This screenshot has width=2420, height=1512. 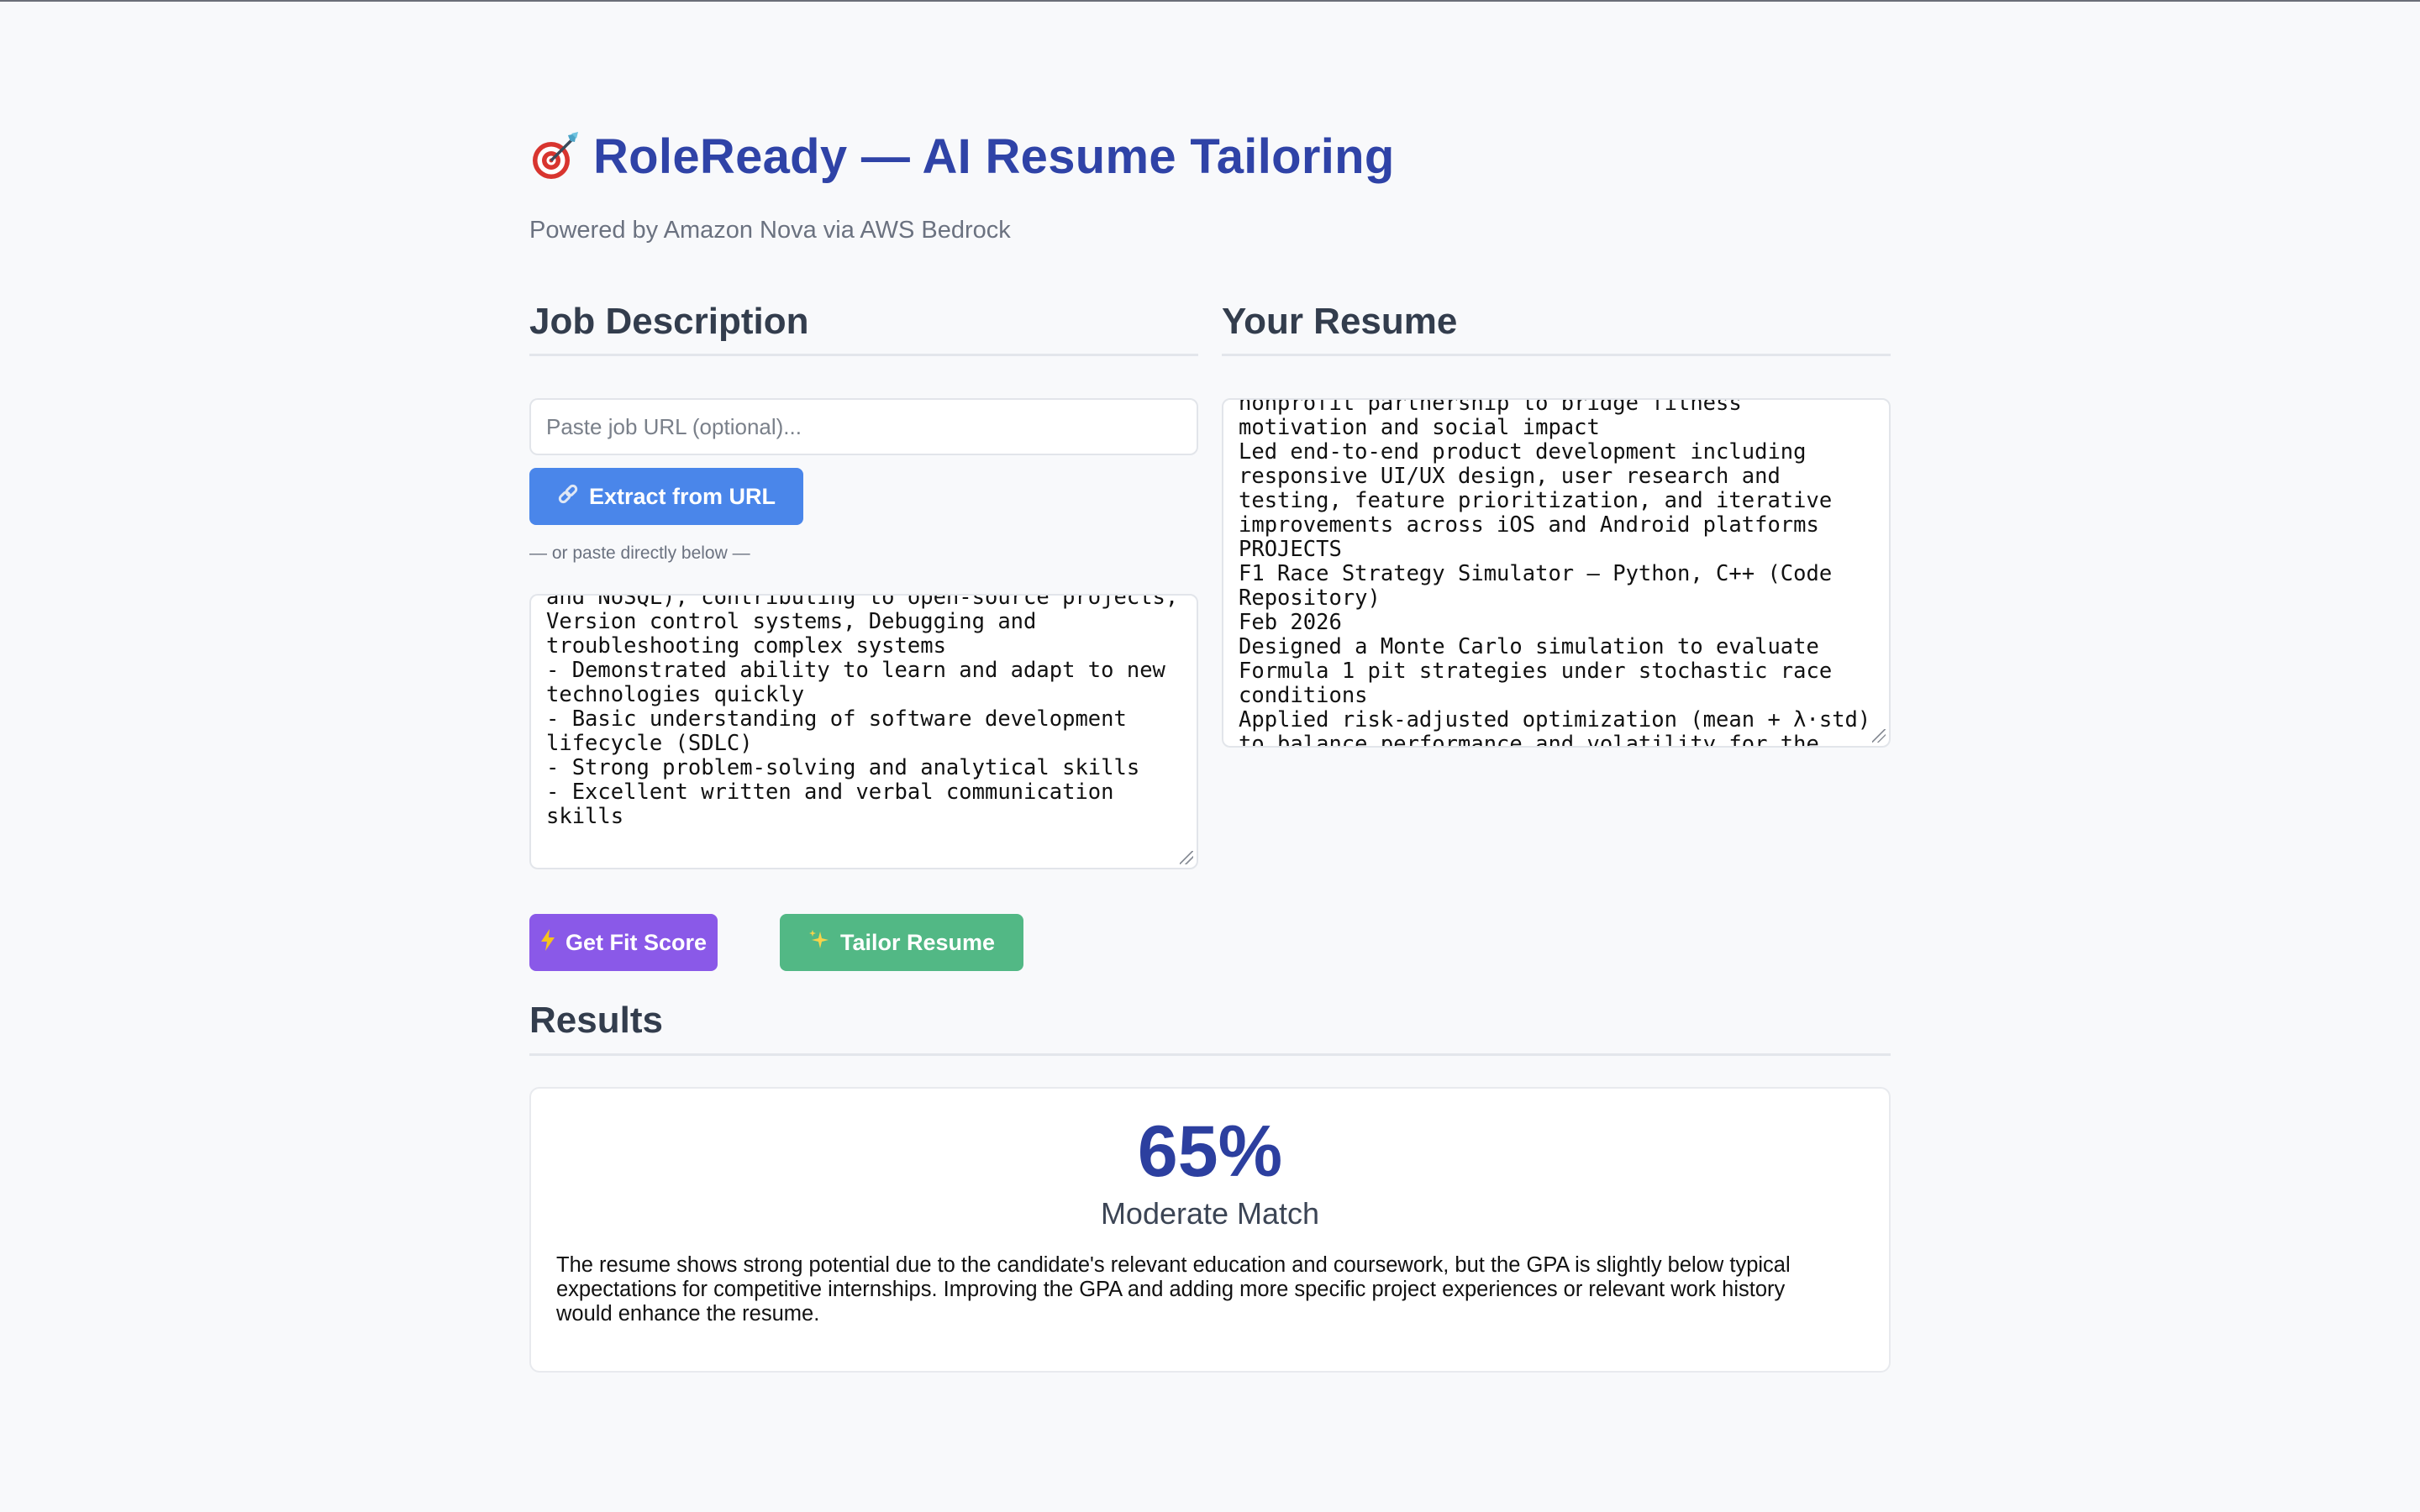 What do you see at coordinates (636, 942) in the screenshot?
I see `fit-score-button-label: Get Fit Score` at bounding box center [636, 942].